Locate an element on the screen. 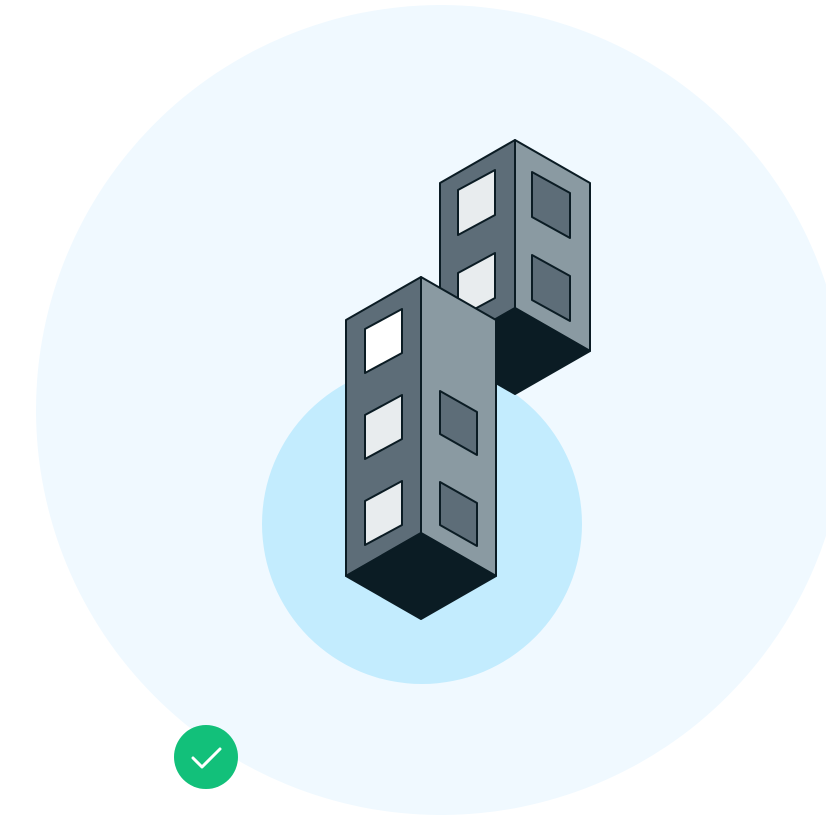  check-badge-circle is located at coordinates (206, 757).